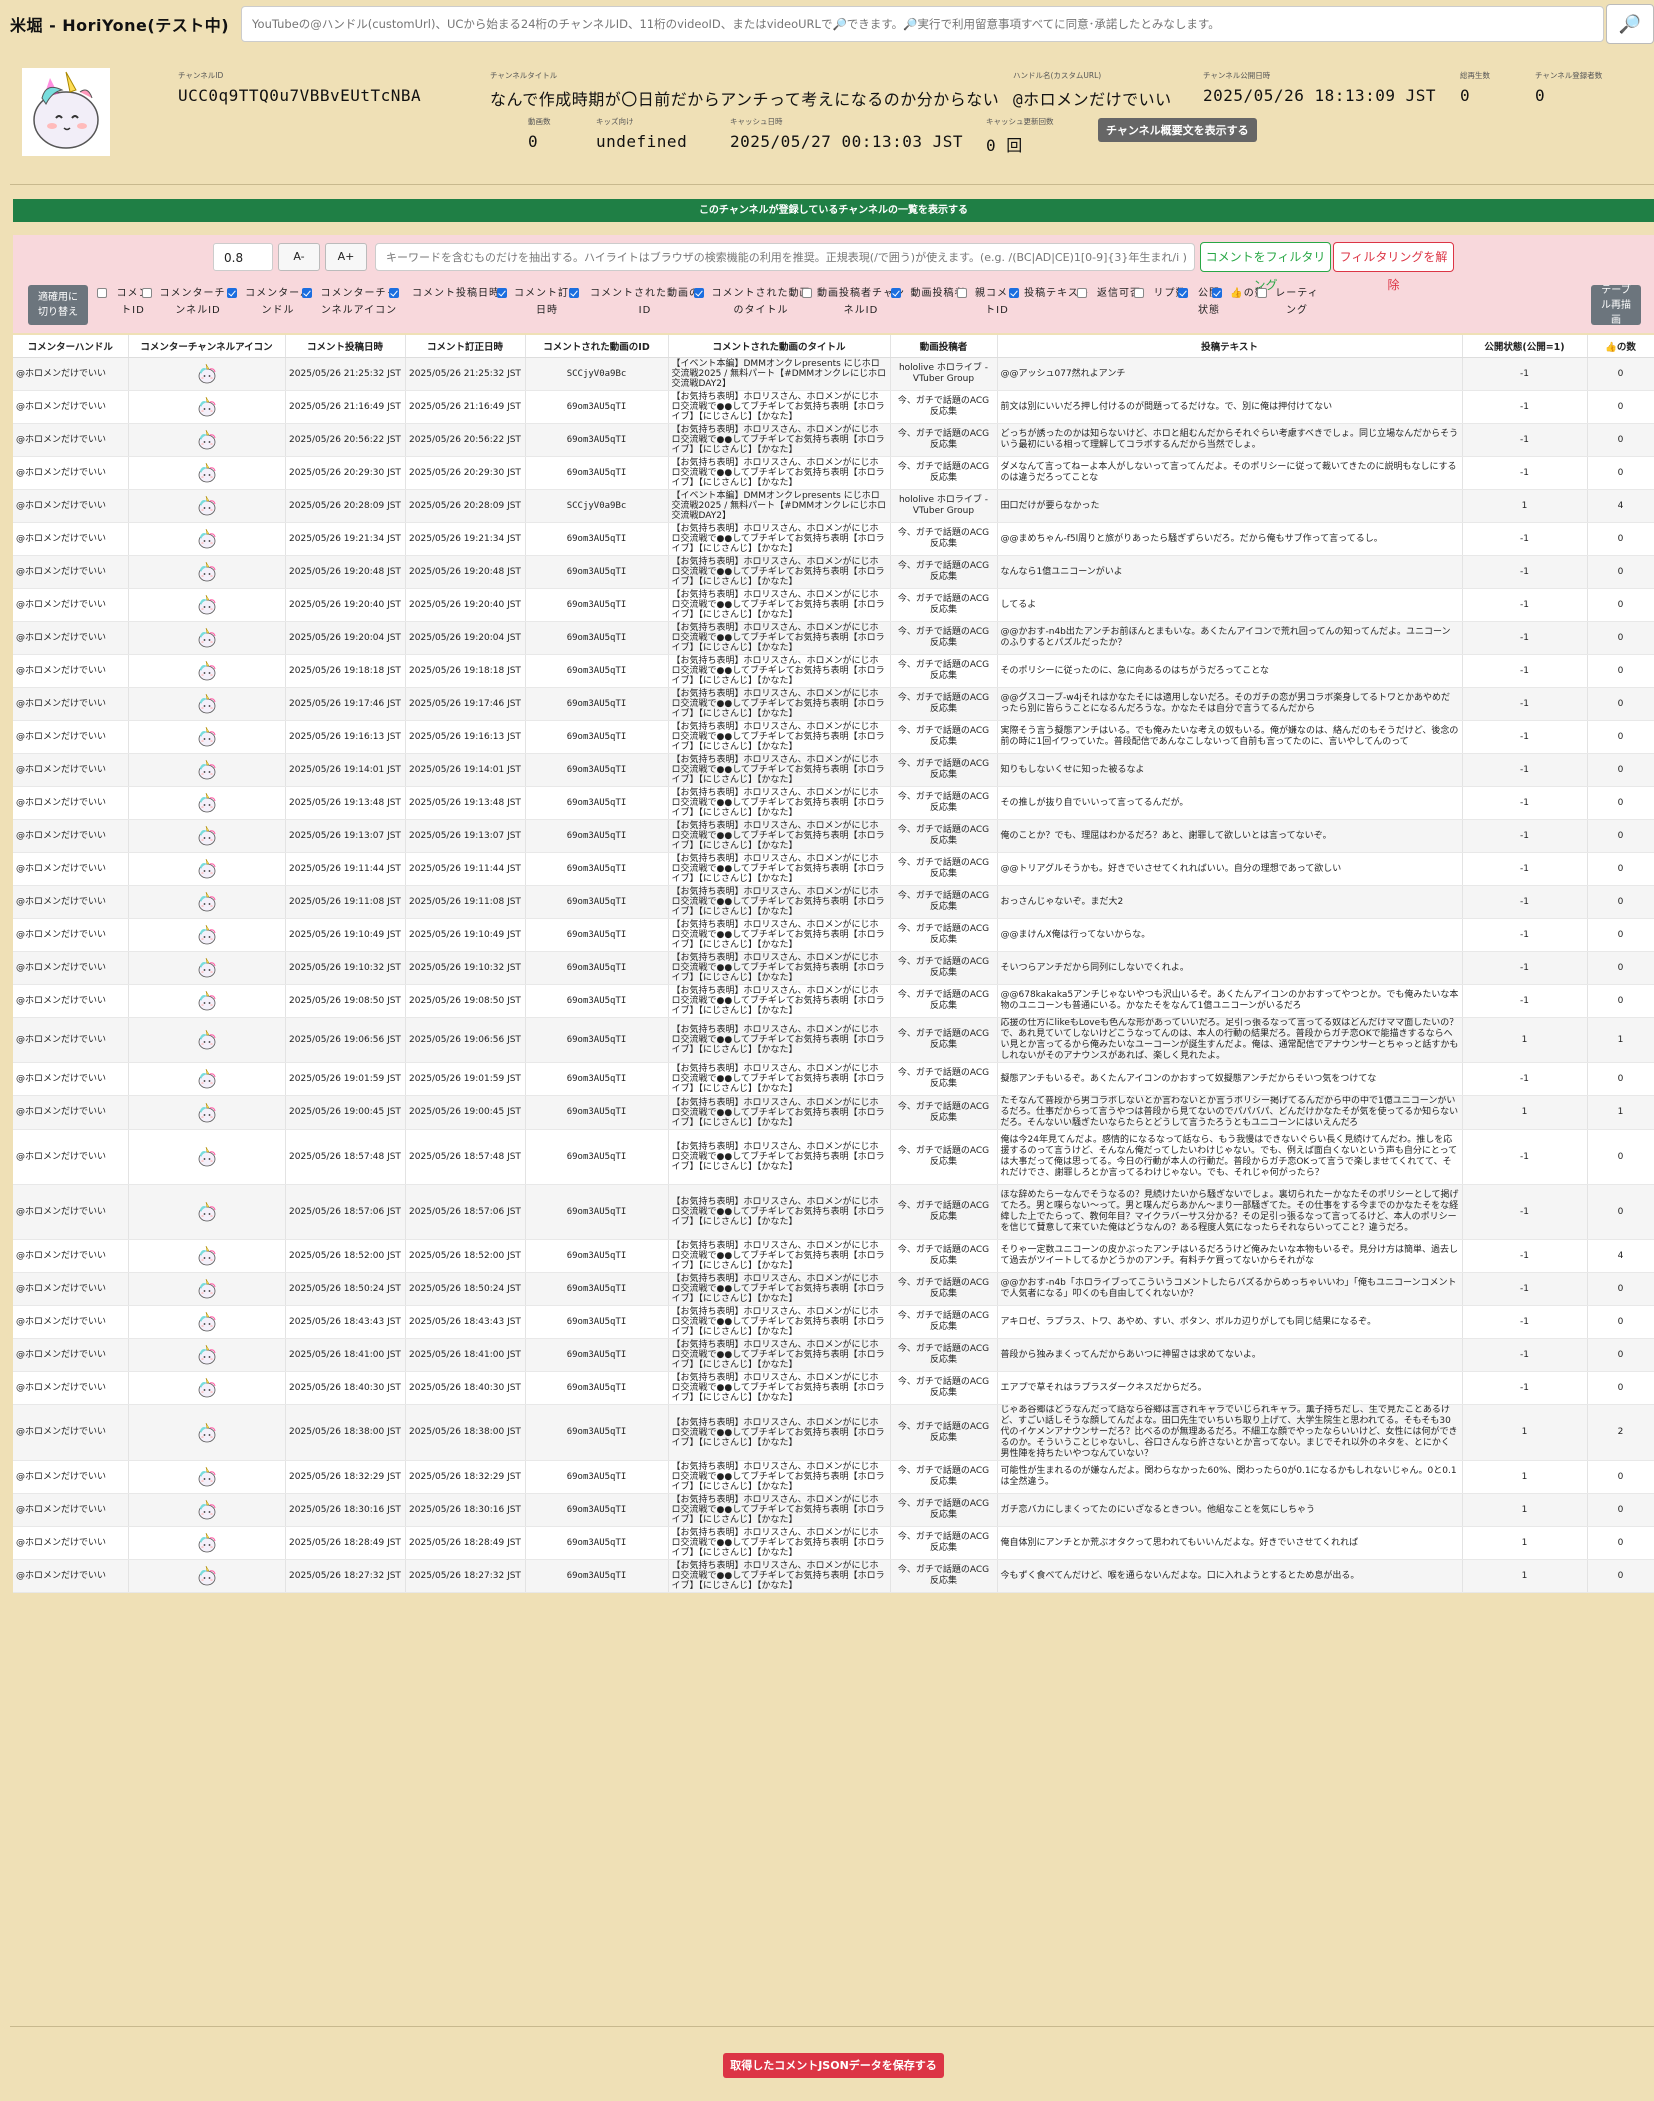 This screenshot has width=1654, height=2101. I want to click on column-toggle: コメンターチャンネルID, so click(190, 302).